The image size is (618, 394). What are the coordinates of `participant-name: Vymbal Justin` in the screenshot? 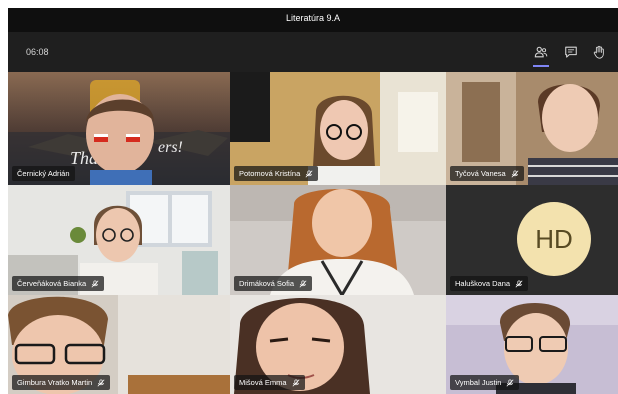 It's located at (478, 382).